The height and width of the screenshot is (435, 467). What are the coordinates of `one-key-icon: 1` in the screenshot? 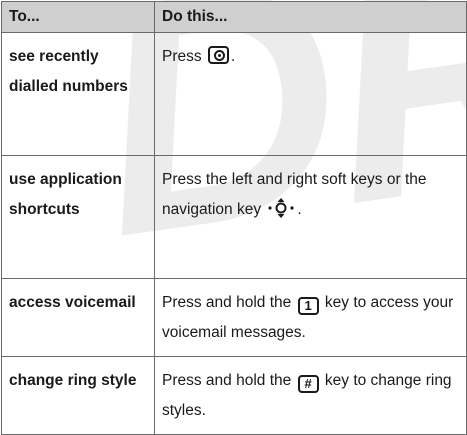 It's located at (308, 306).